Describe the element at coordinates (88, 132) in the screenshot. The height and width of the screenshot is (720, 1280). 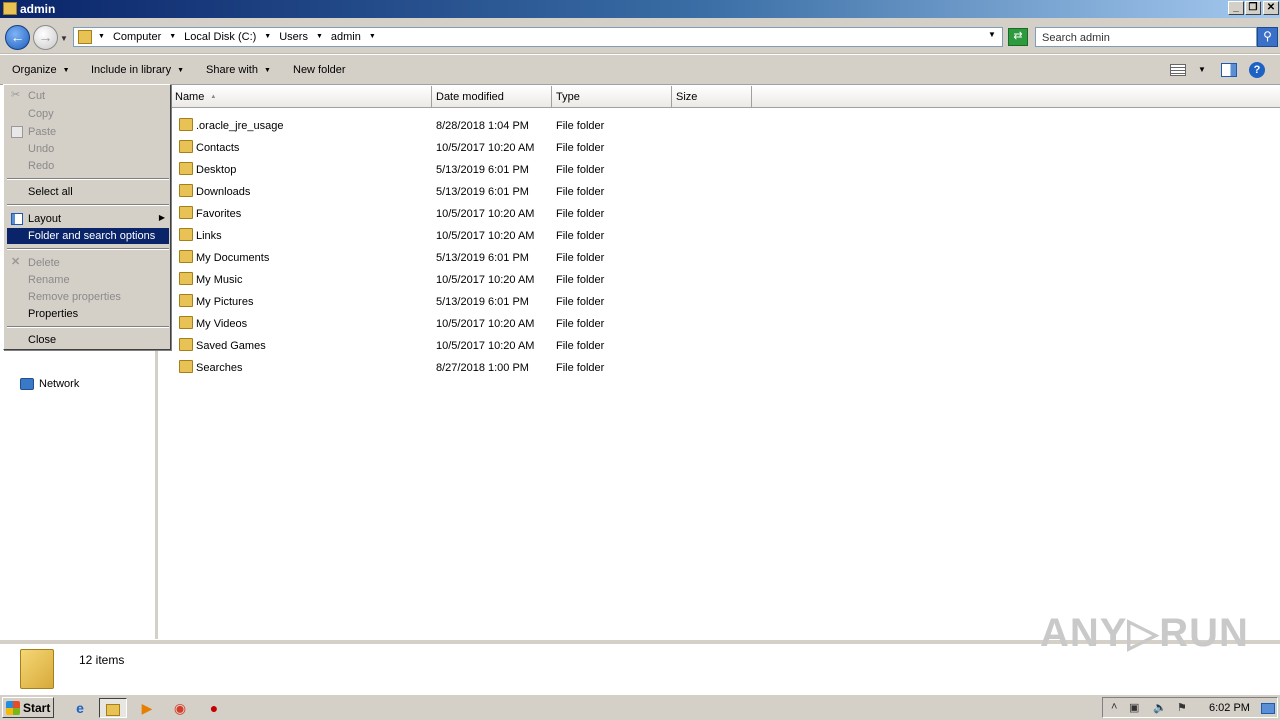
I see `menu-item-paste: Paste` at that location.